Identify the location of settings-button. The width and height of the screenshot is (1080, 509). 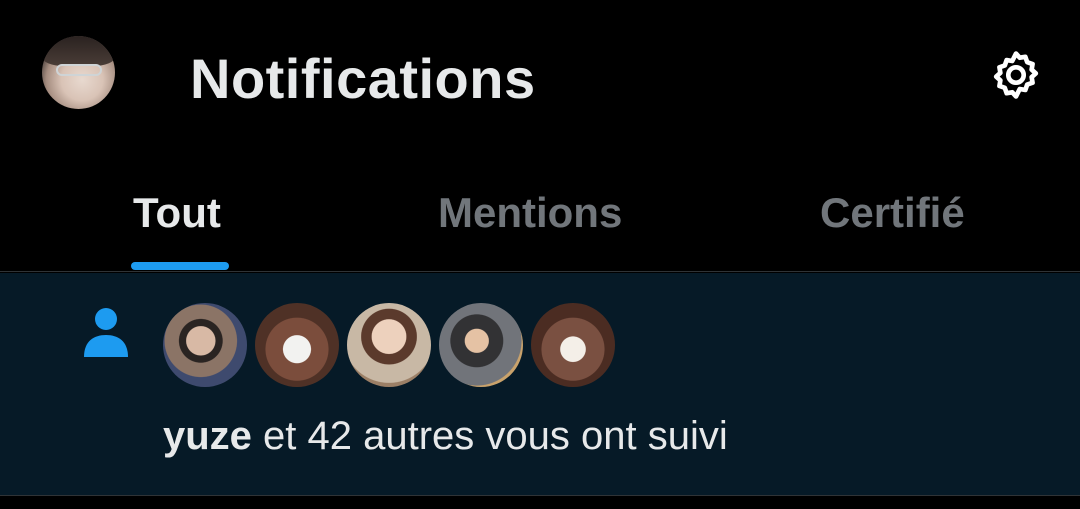
(1016, 75).